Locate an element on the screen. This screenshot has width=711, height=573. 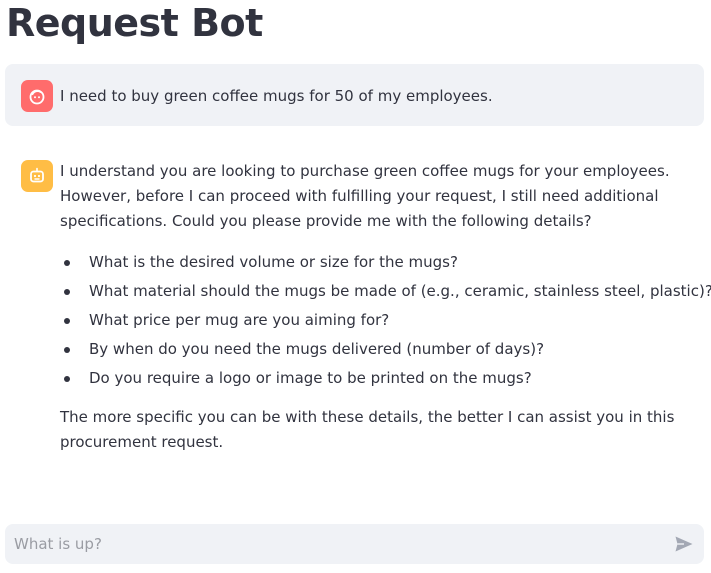
user-avatar-icon is located at coordinates (37, 96).